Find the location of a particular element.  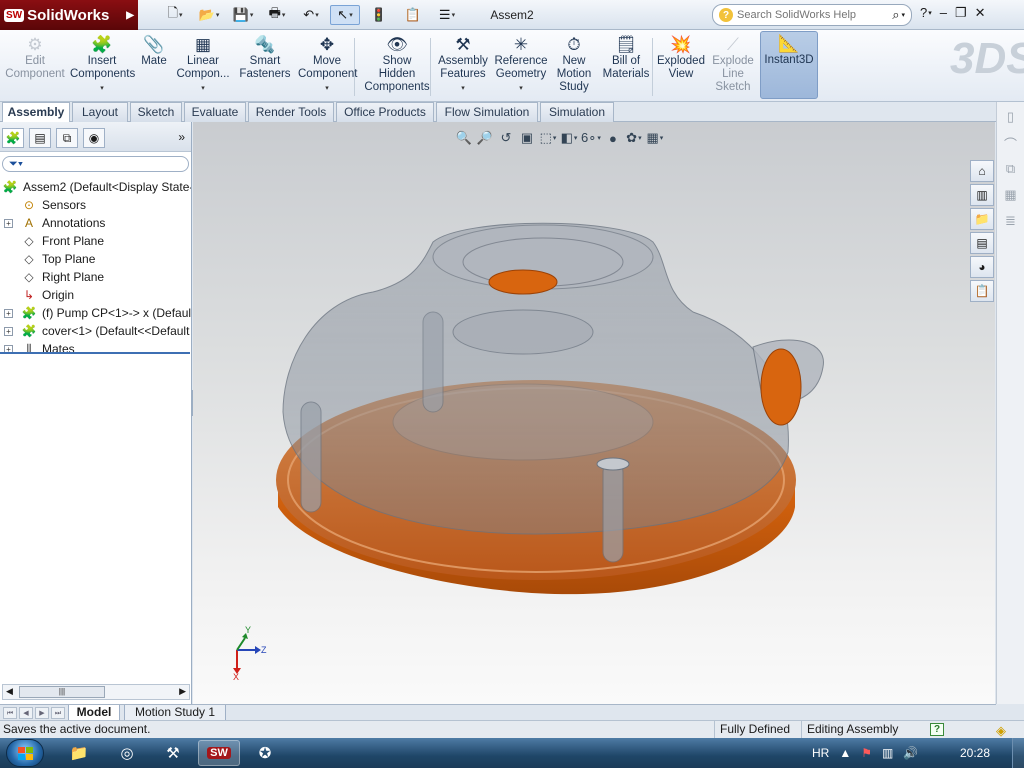

open-button: 📂 ▾ is located at coordinates (209, 15).